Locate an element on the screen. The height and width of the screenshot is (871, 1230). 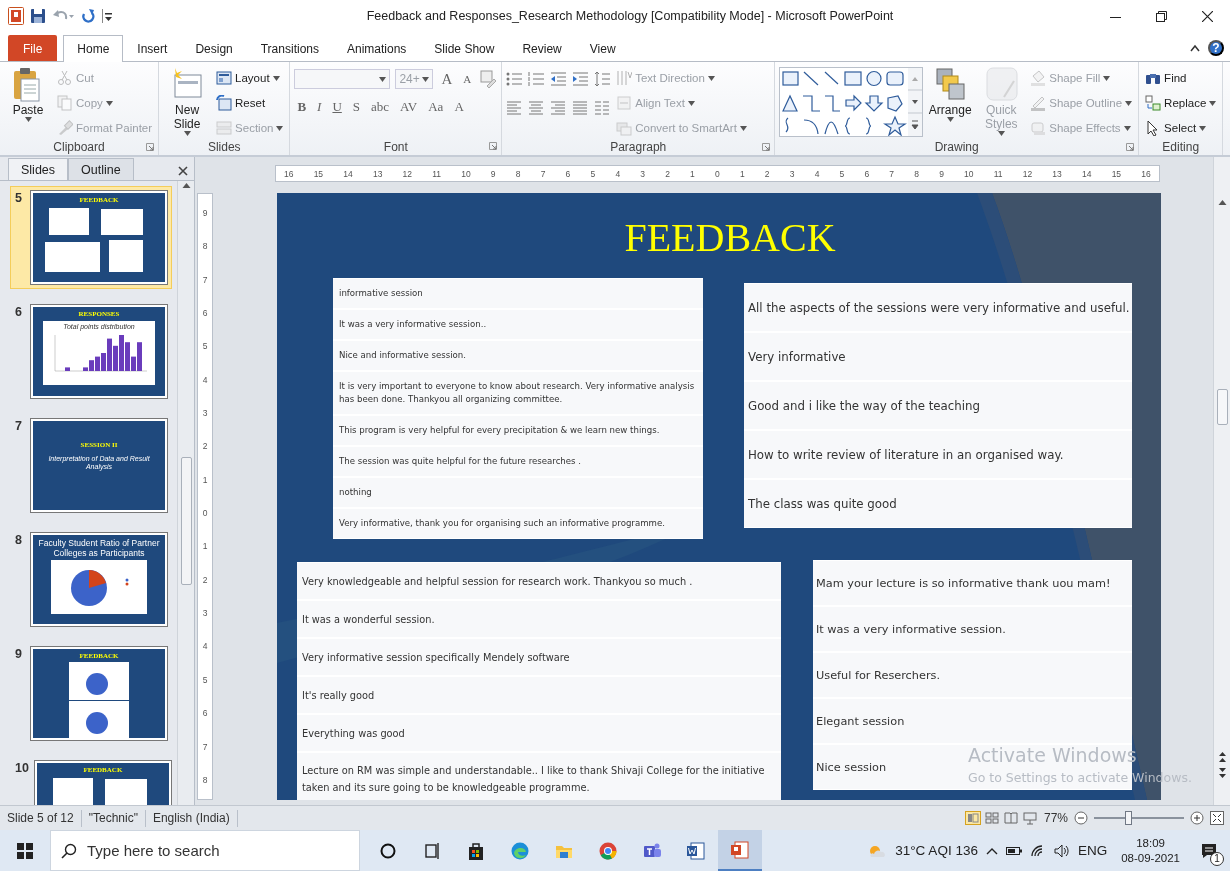
ruler-number: 0 is located at coordinates (717, 173).